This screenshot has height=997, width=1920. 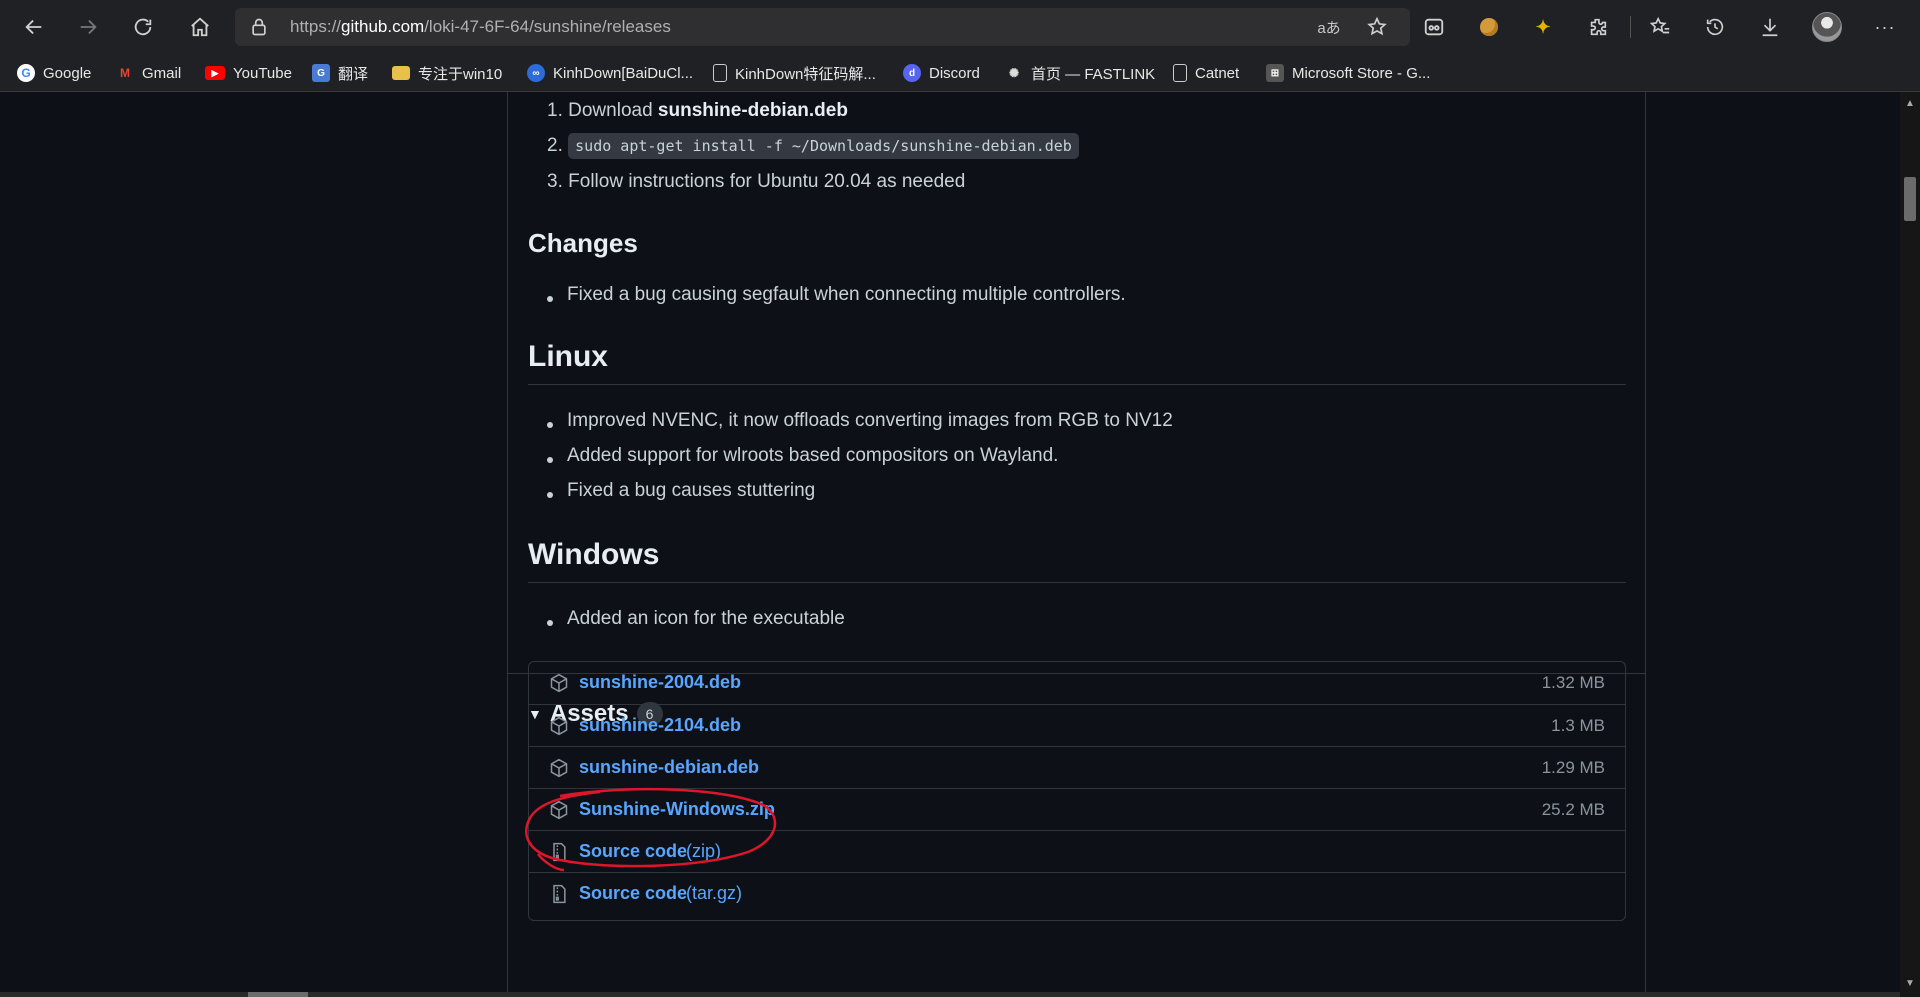 What do you see at coordinates (950, 994) in the screenshot?
I see `horizontal-scrollbar` at bounding box center [950, 994].